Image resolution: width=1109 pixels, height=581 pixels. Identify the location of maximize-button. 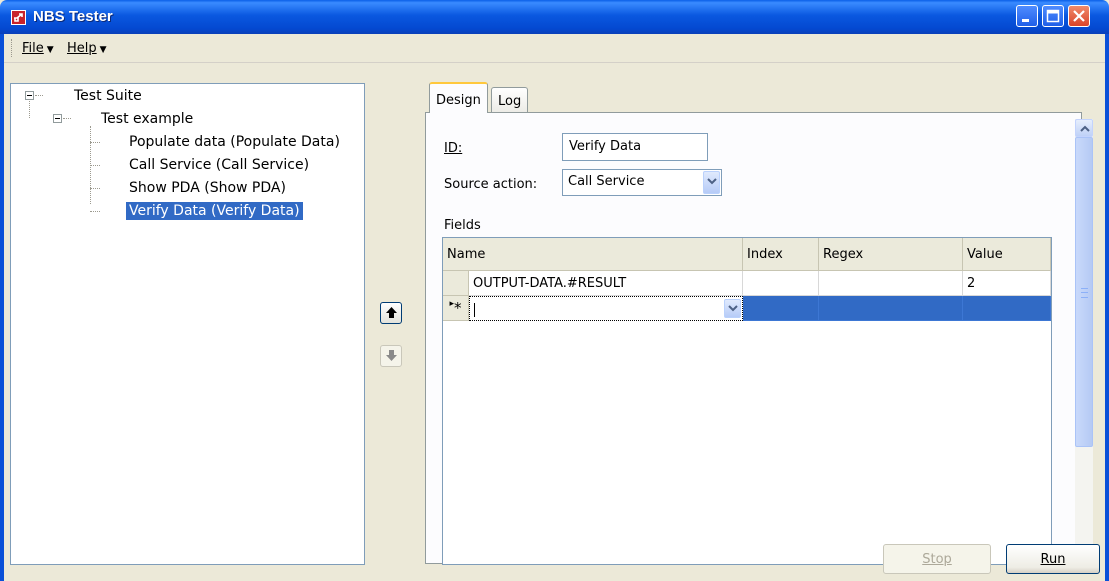
(1053, 16).